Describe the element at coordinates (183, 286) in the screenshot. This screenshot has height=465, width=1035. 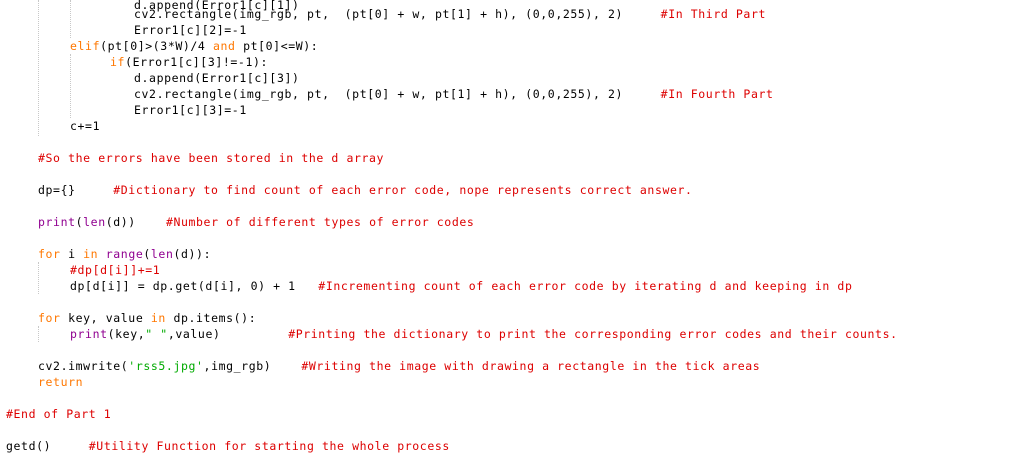
I see `code-token: dp[d[i]] = dp.get(d[i], 0) + 1` at that location.